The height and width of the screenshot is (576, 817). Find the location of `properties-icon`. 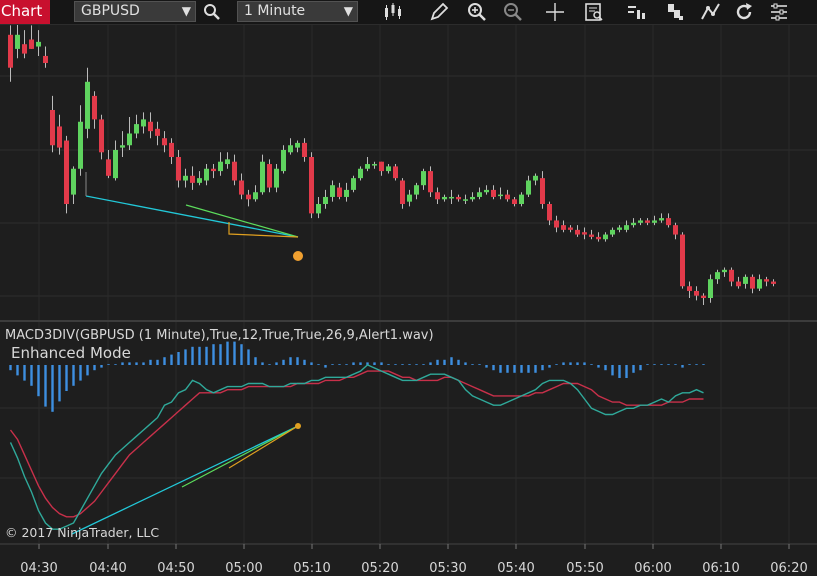

properties-icon is located at coordinates (780, 12).